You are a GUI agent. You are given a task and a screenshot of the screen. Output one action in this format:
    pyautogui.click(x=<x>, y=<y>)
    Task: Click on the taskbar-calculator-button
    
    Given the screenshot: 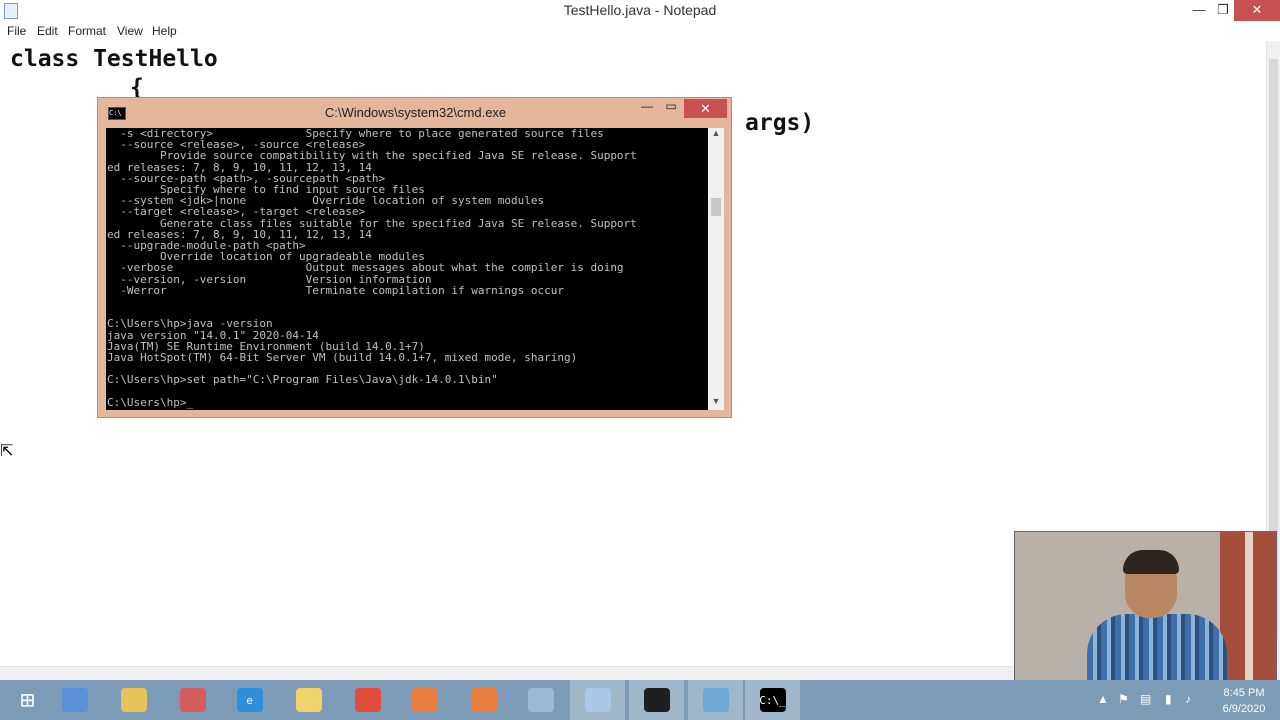 What is the action you would take?
    pyautogui.click(x=74, y=700)
    